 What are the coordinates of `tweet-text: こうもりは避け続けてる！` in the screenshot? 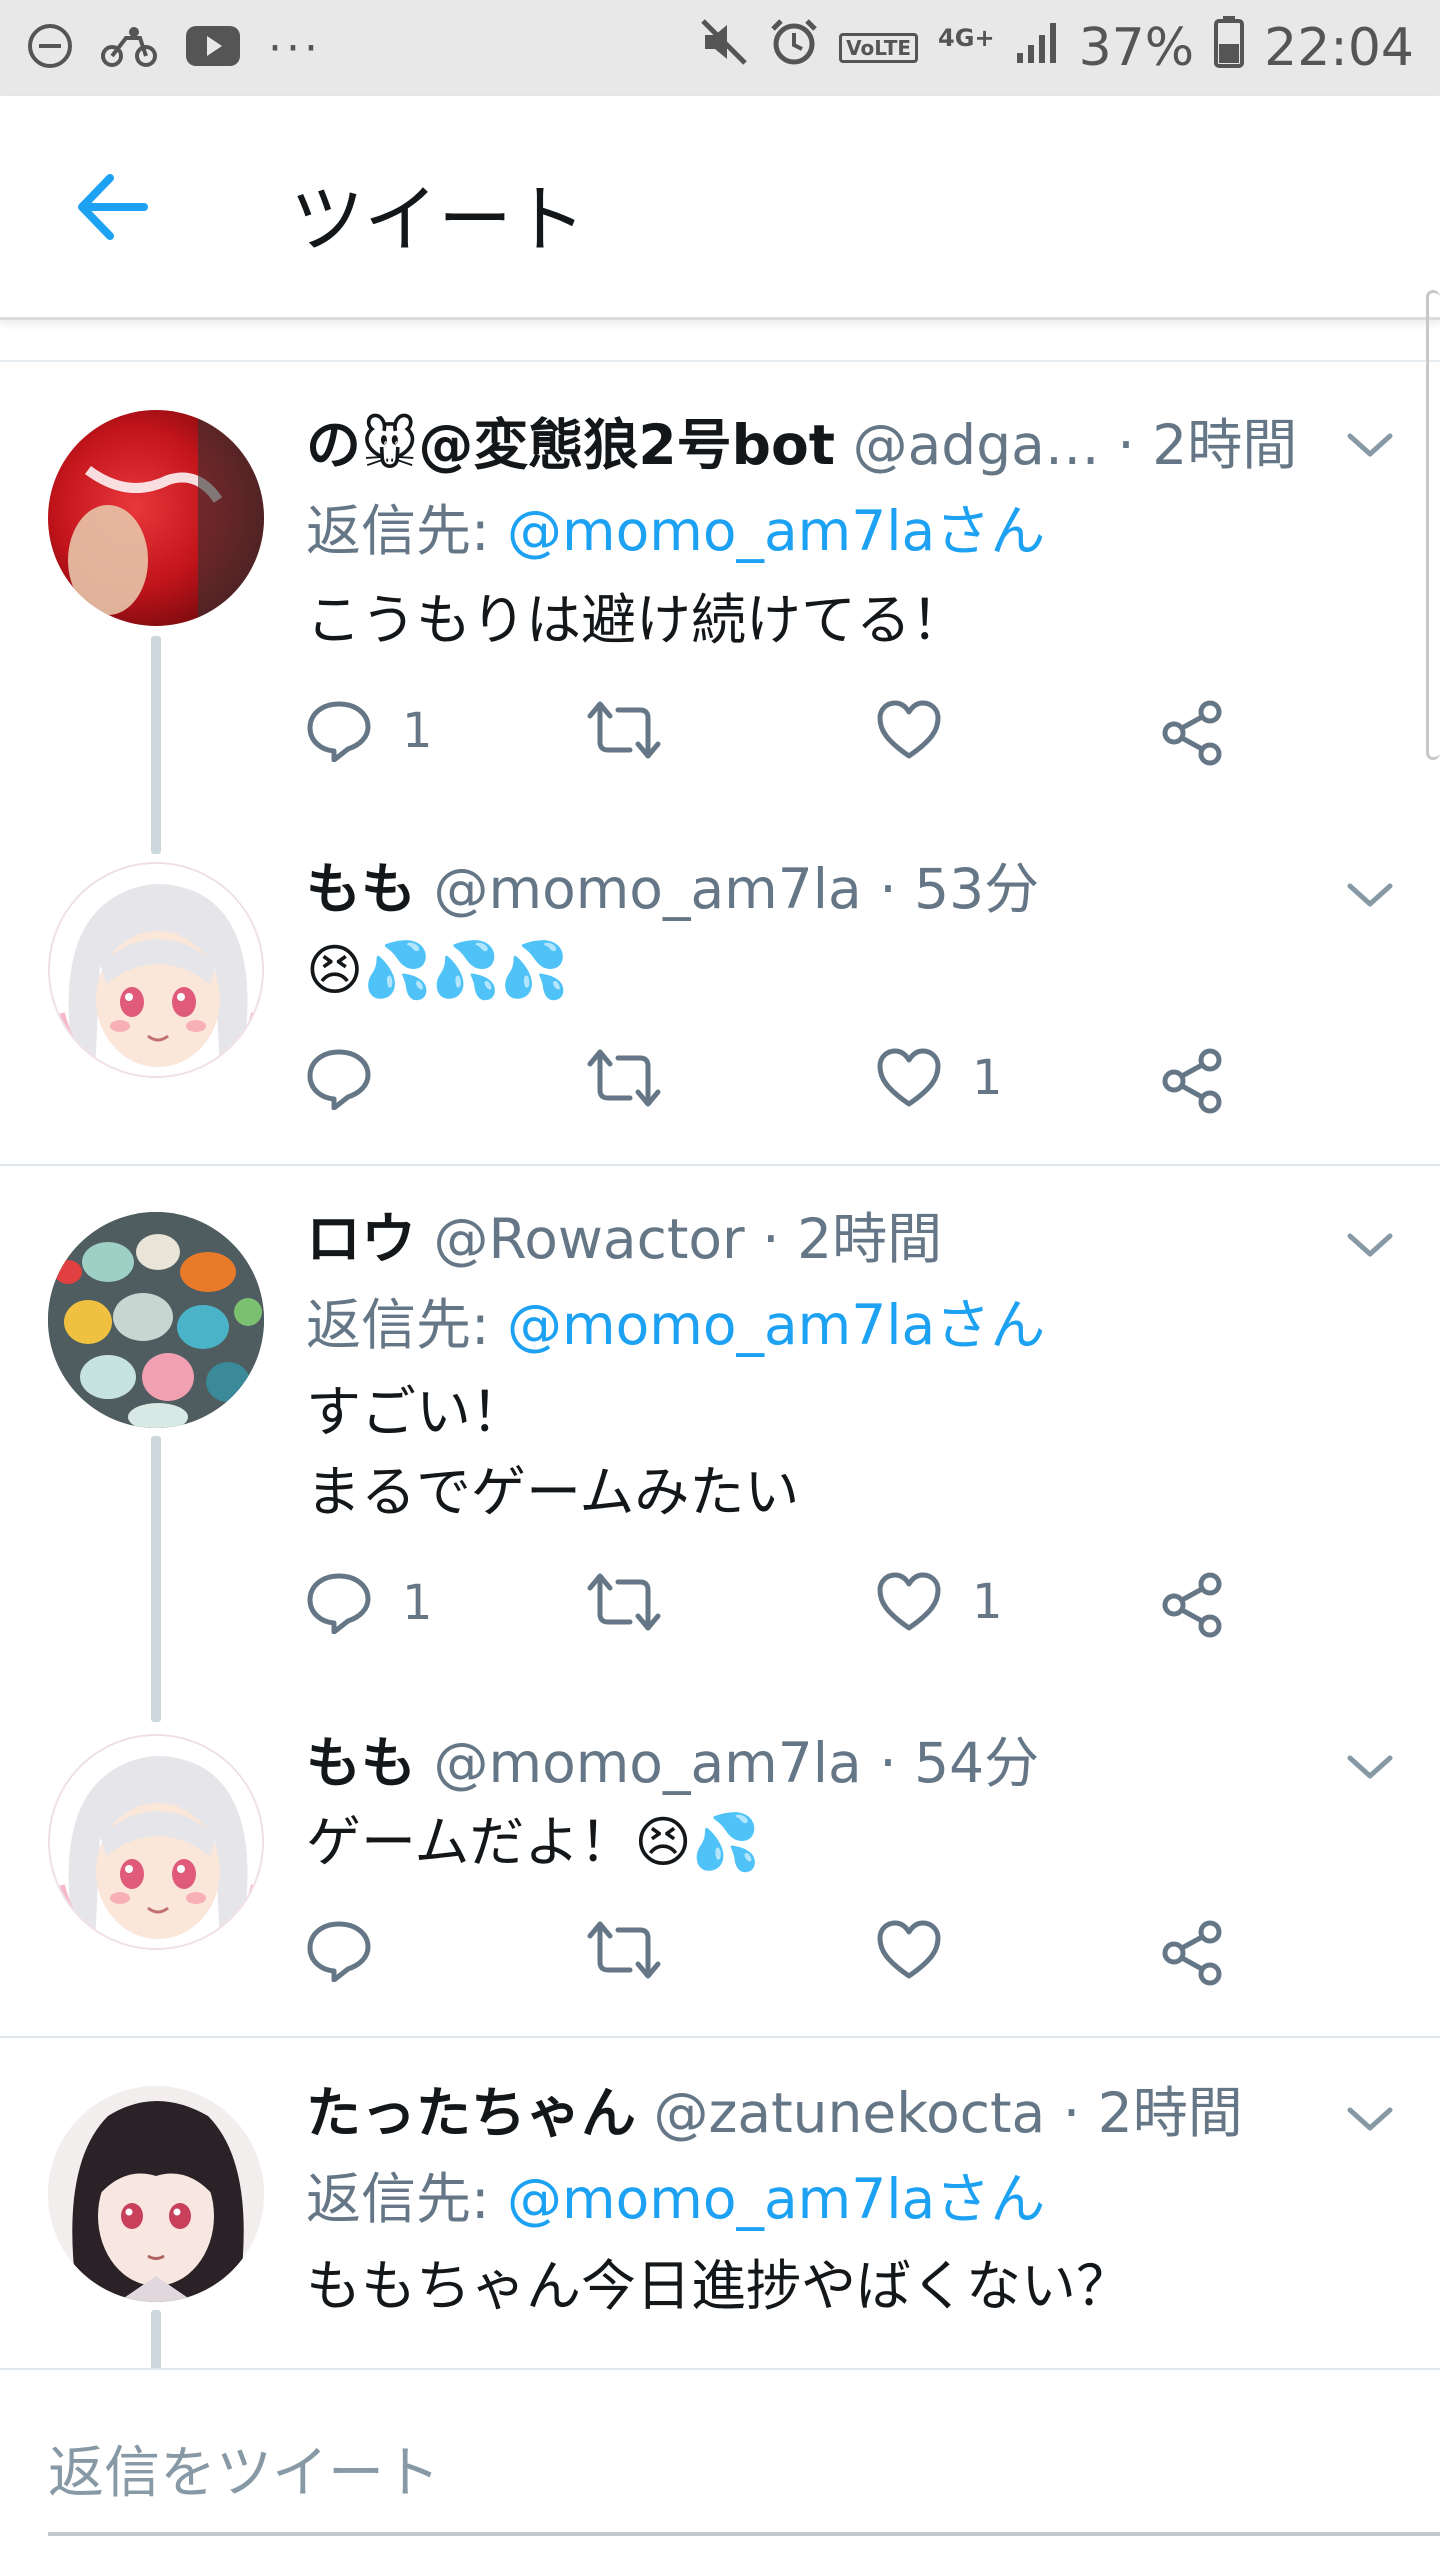 It's located at (636, 620).